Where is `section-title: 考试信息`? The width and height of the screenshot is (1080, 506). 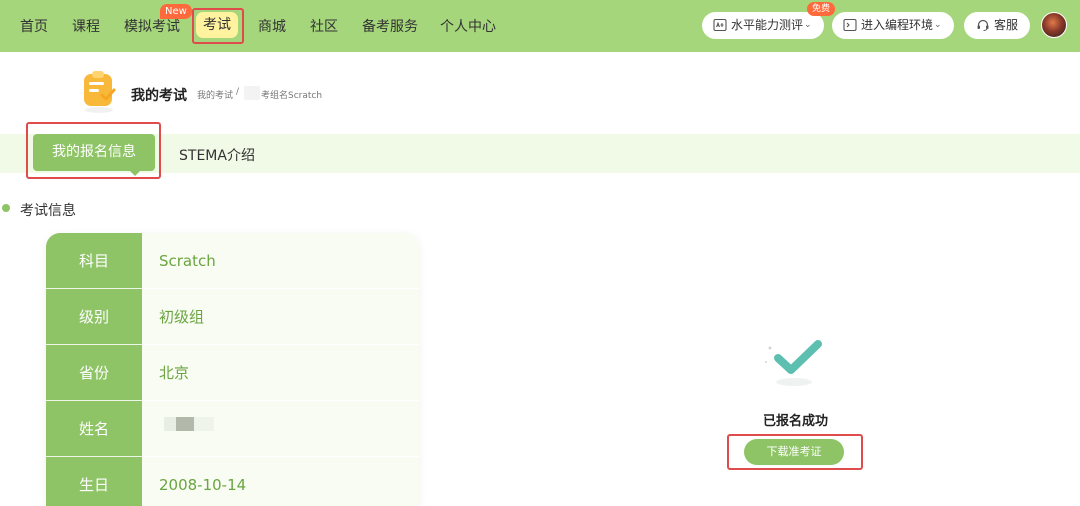
section-title: 考试信息 is located at coordinates (48, 211).